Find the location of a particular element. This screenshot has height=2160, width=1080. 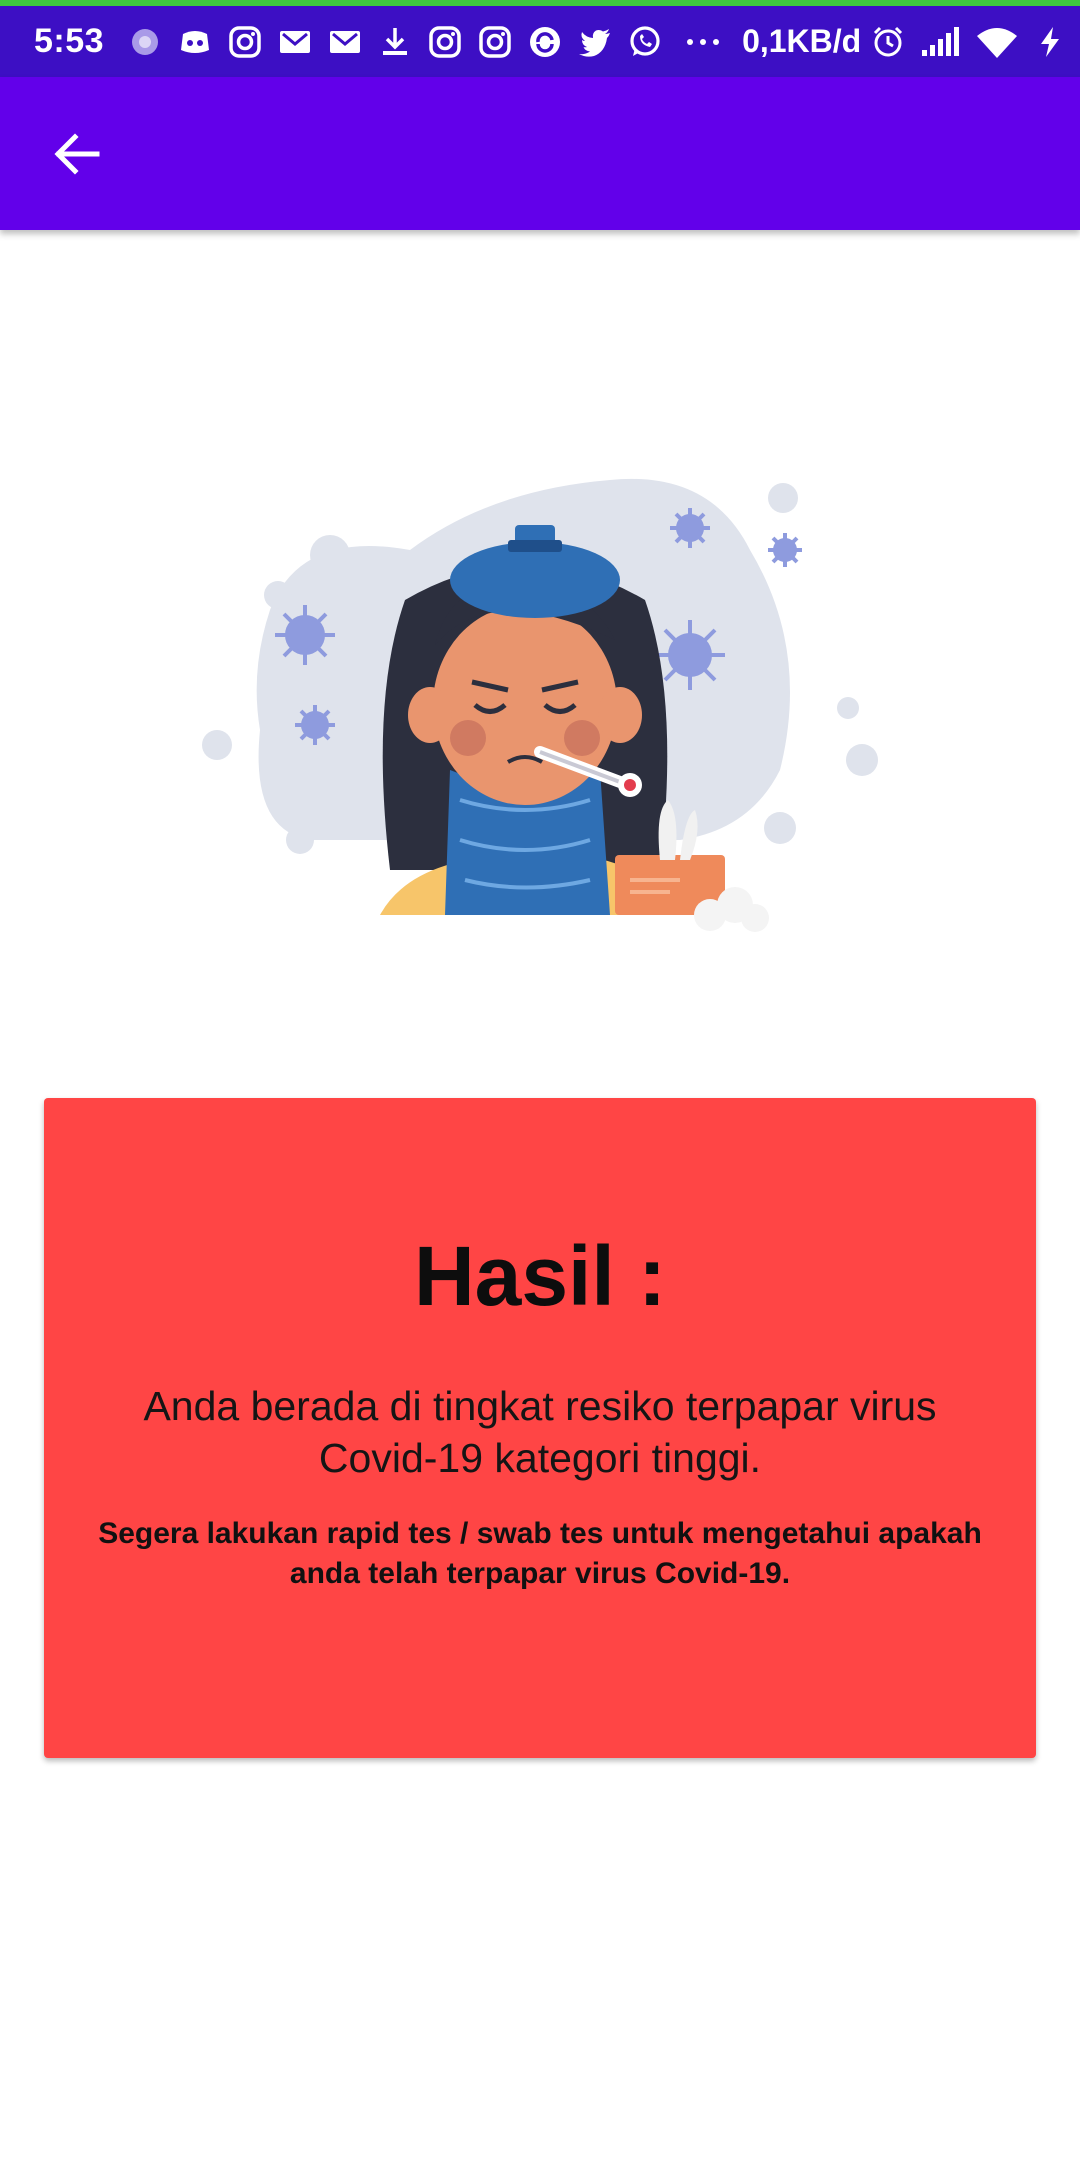

charging-icon is located at coordinates (1050, 42).